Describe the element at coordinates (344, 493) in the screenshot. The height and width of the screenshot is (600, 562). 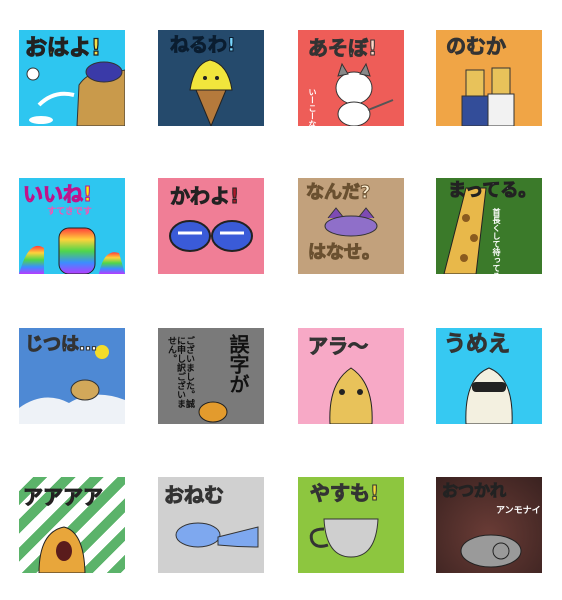
I see `sticker-caption: やすも!` at that location.